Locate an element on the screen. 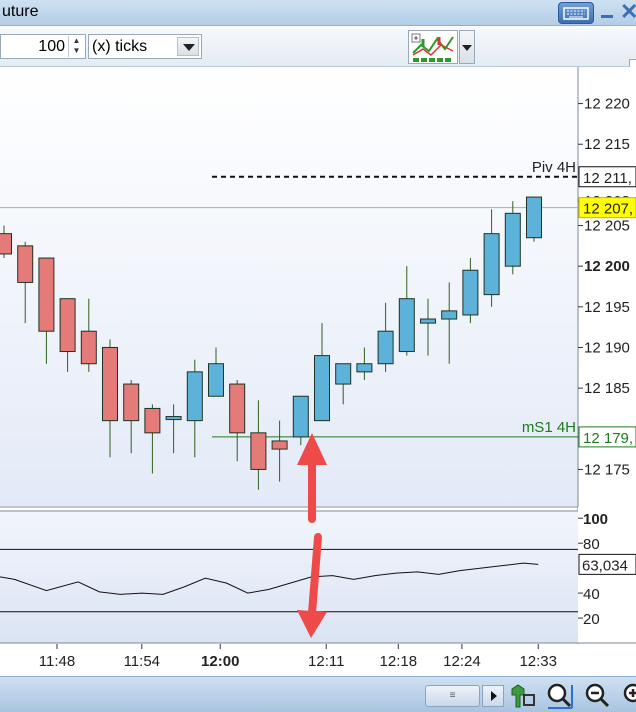  time-label: 12:11 is located at coordinates (326, 661).